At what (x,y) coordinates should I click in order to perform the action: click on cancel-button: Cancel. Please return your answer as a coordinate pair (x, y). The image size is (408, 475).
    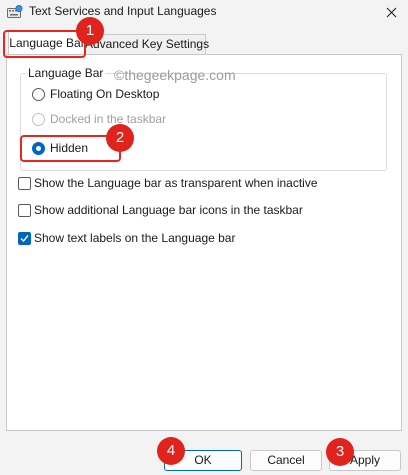
    Looking at the image, I should click on (286, 460).